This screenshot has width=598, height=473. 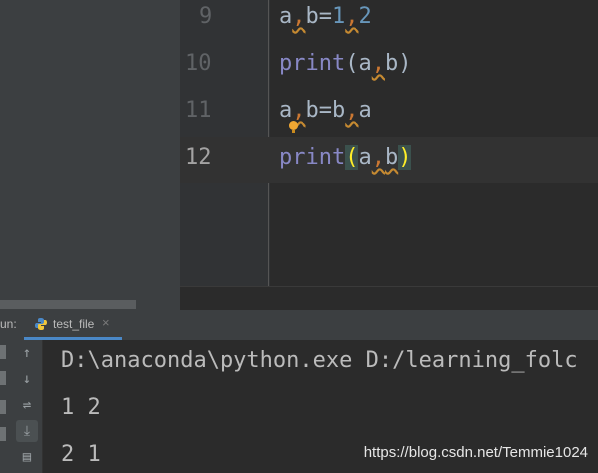 I want to click on lightbulb-icon, so click(x=293, y=127).